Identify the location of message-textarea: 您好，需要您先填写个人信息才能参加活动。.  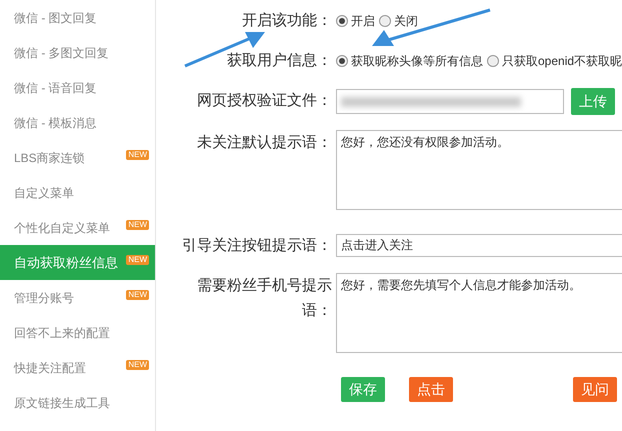
(479, 313).